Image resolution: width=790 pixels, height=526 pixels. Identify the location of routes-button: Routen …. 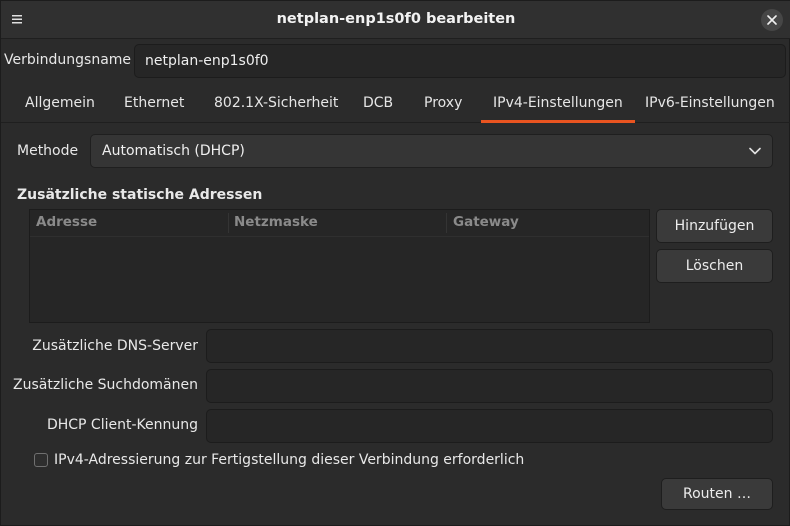
(717, 494).